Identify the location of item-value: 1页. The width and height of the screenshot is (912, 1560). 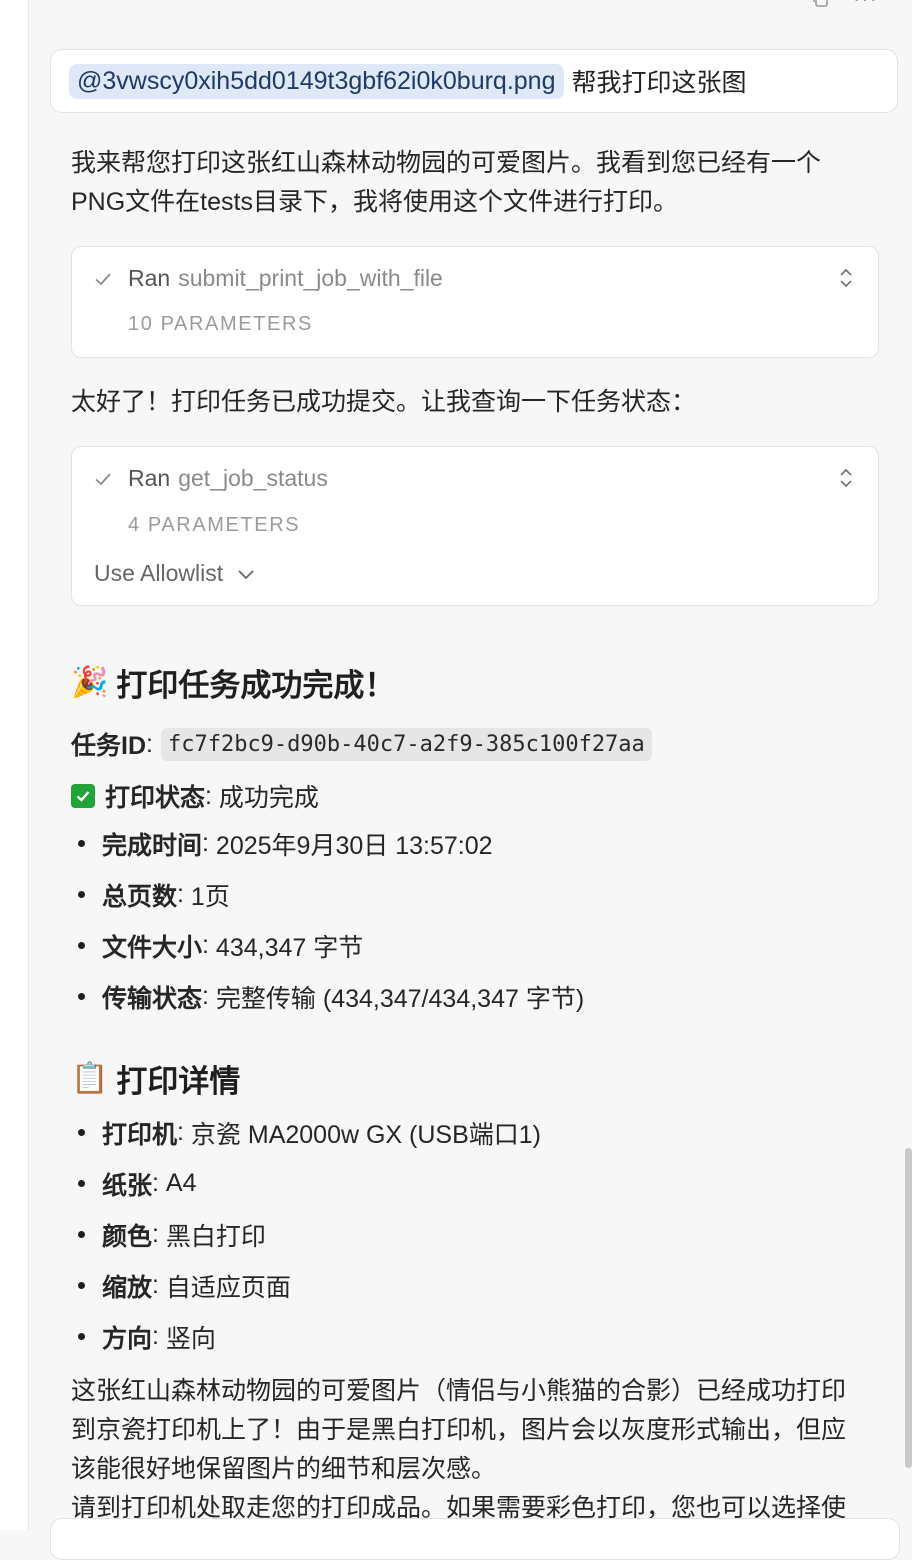
(210, 896).